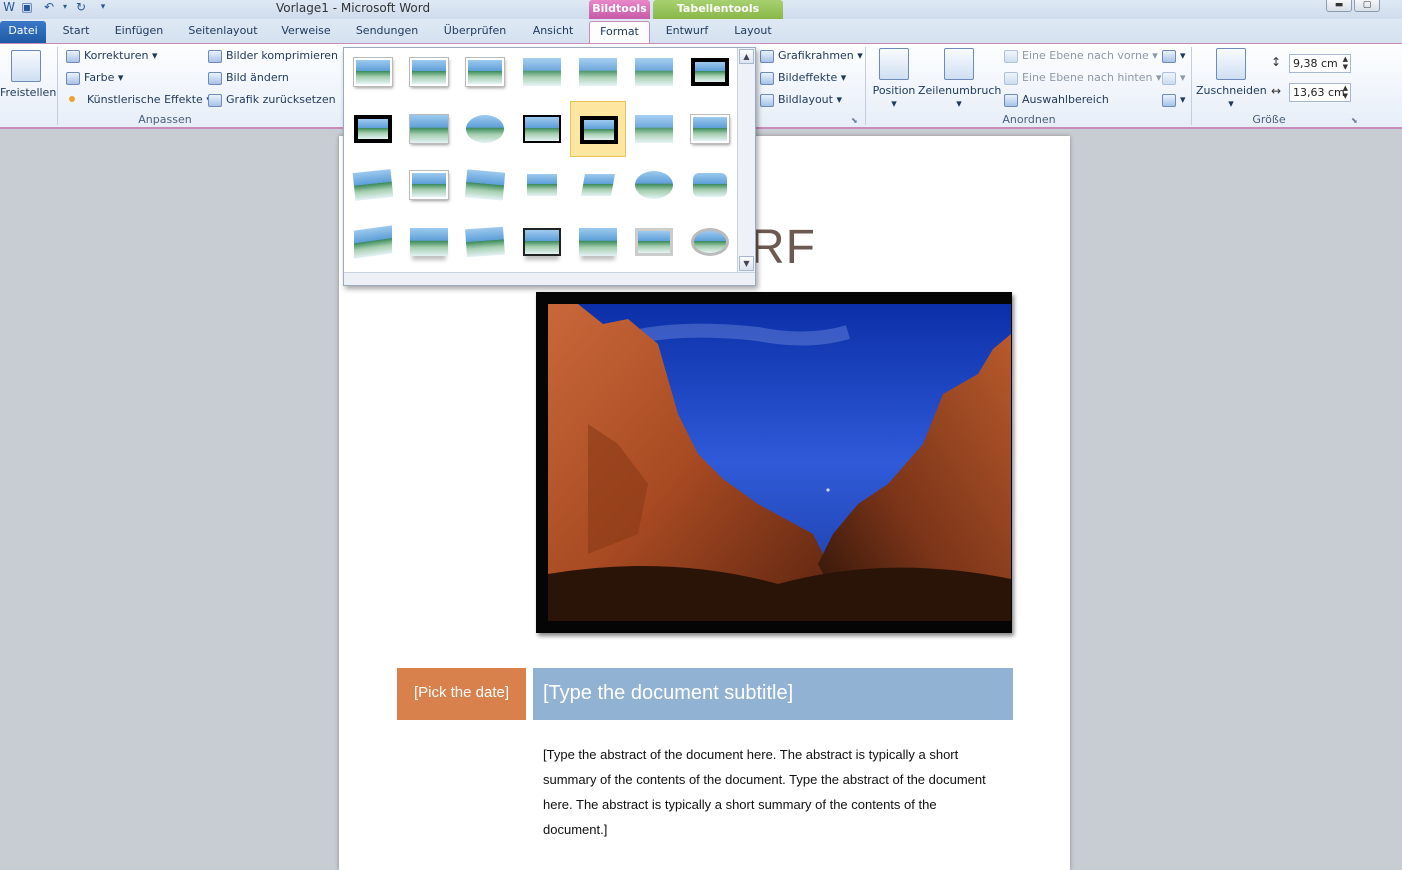 The height and width of the screenshot is (870, 1402). Describe the element at coordinates (215, 56) in the screenshot. I see `compress-icon` at that location.